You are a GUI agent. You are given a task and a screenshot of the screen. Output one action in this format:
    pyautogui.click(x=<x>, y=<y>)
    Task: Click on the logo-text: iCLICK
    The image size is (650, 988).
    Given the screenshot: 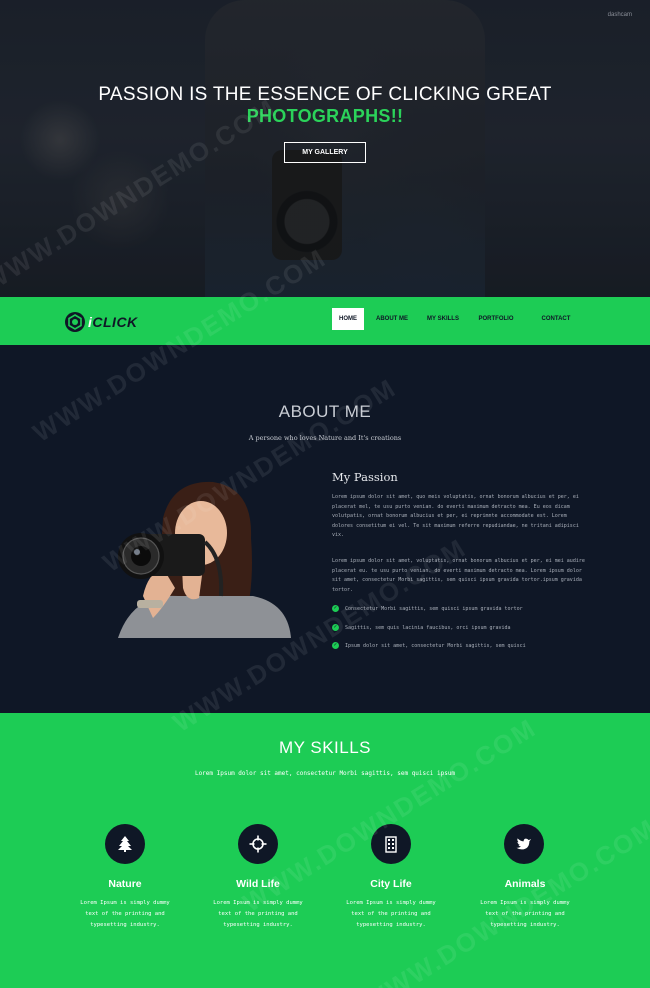 What is the action you would take?
    pyautogui.click(x=113, y=322)
    